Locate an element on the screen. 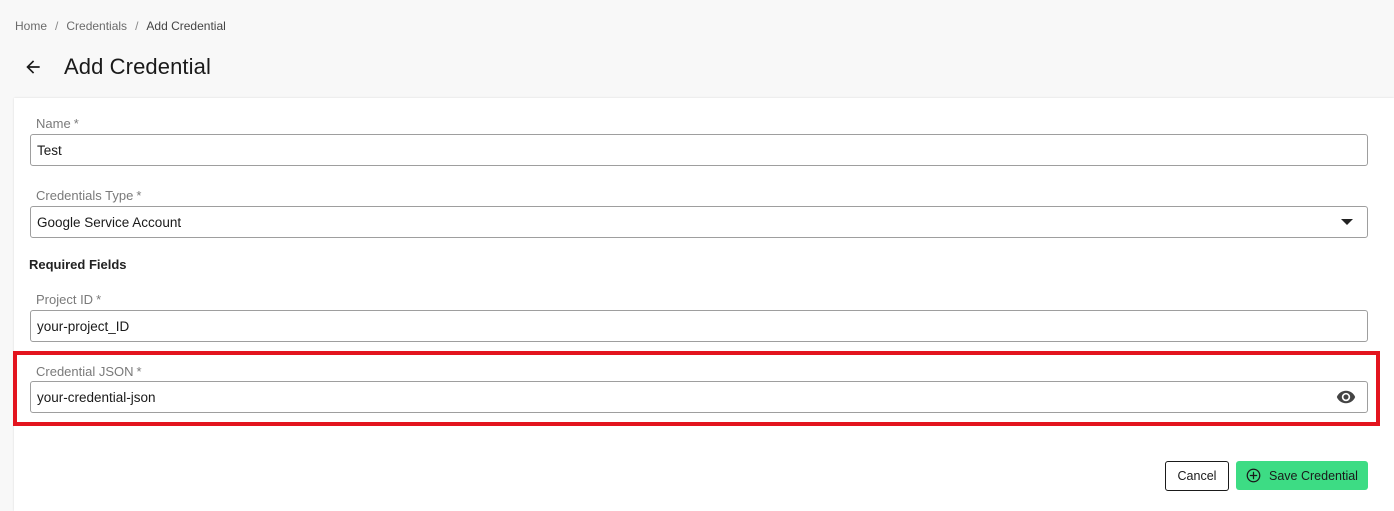 Image resolution: width=1394 pixels, height=511 pixels. breadcrumb: Home / Credentials / Add Credential is located at coordinates (120, 26).